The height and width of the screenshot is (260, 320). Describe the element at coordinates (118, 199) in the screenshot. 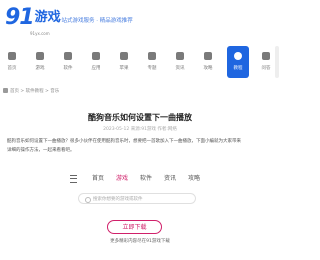

I see `search-placeholder: 搜索你想要的游戏或软件` at that location.